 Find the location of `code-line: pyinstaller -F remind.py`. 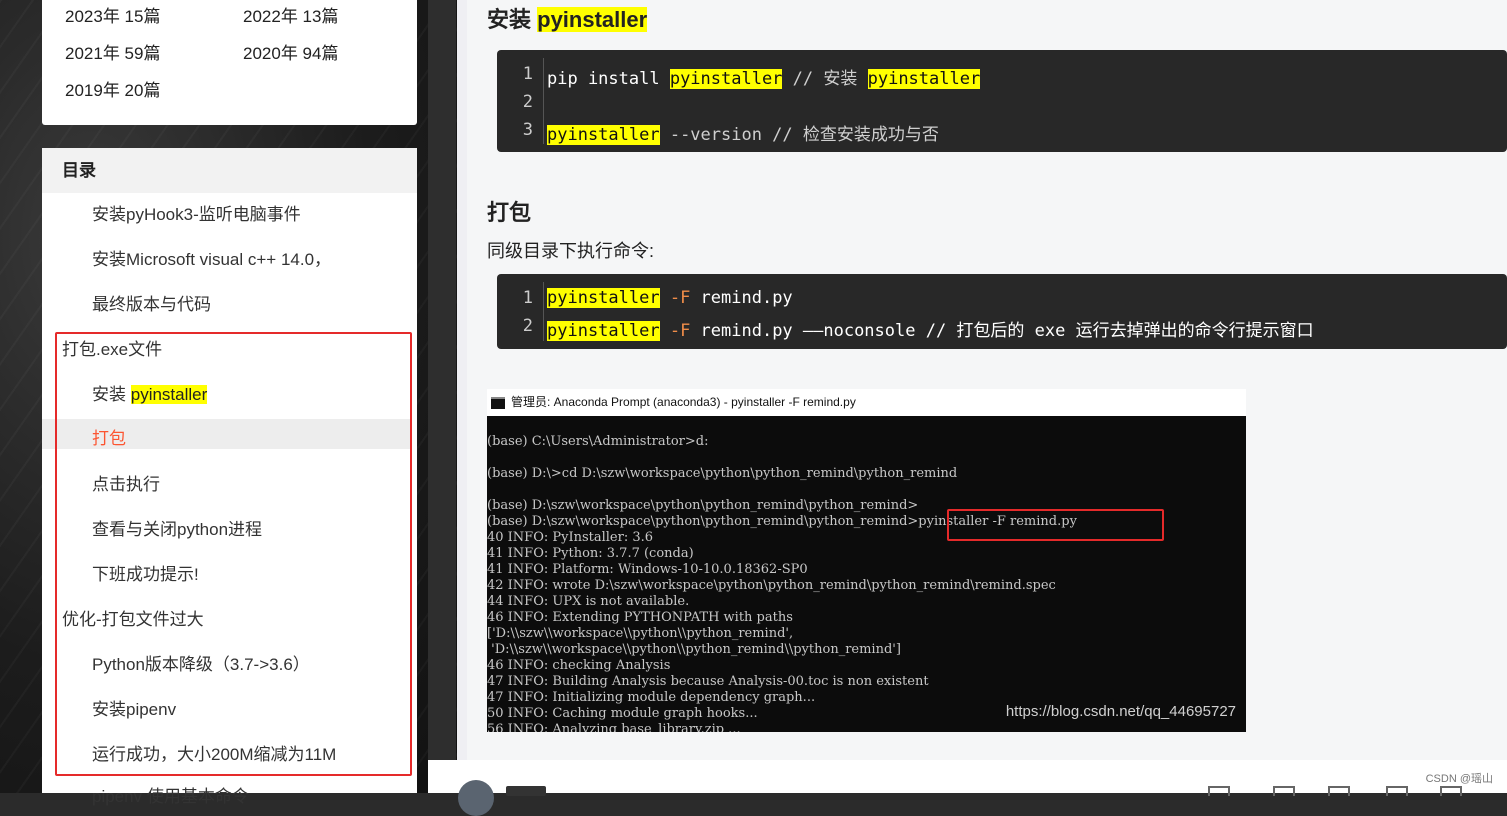

code-line: pyinstaller -F remind.py is located at coordinates (670, 298).